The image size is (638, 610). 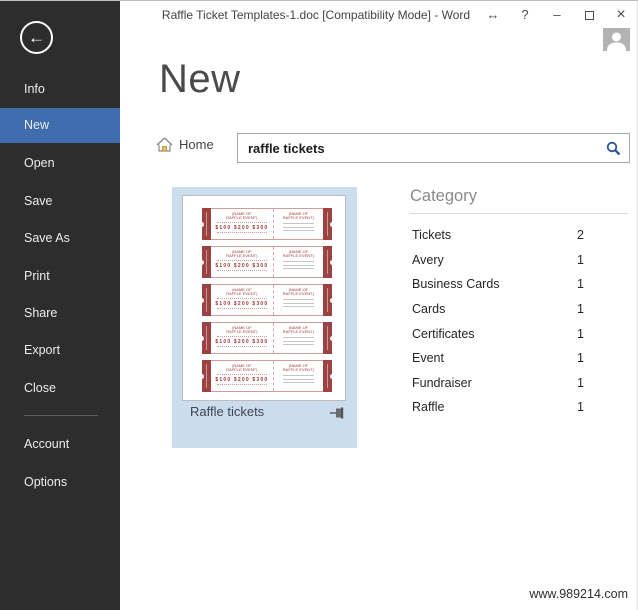 I want to click on sidebar-item-print: Print, so click(x=60, y=276).